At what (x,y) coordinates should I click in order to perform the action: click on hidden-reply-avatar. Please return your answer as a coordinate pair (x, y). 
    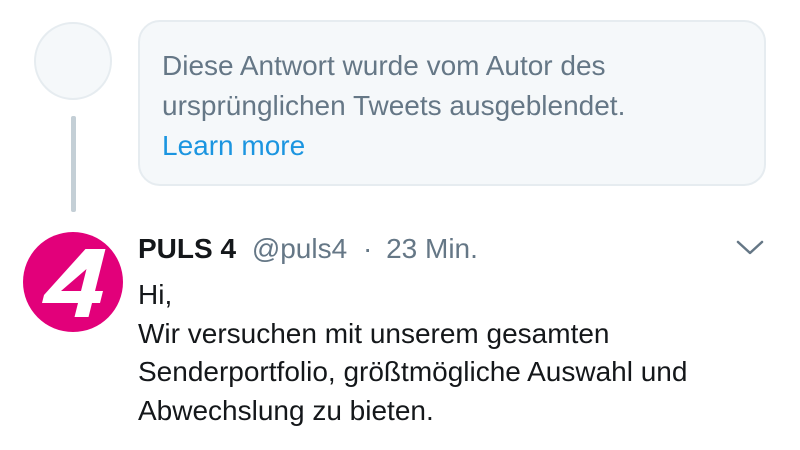
    Looking at the image, I should click on (73, 61).